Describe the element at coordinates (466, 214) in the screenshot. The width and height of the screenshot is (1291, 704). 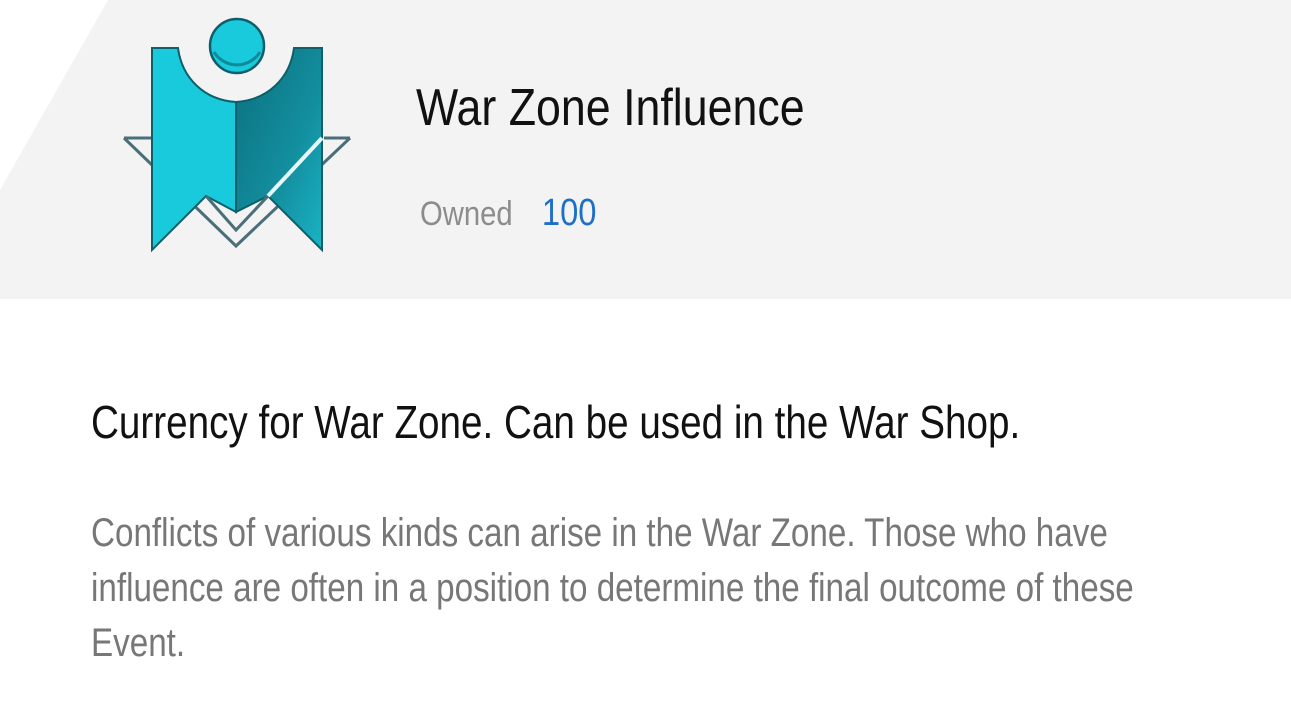
I see `owned-label: Owned` at that location.